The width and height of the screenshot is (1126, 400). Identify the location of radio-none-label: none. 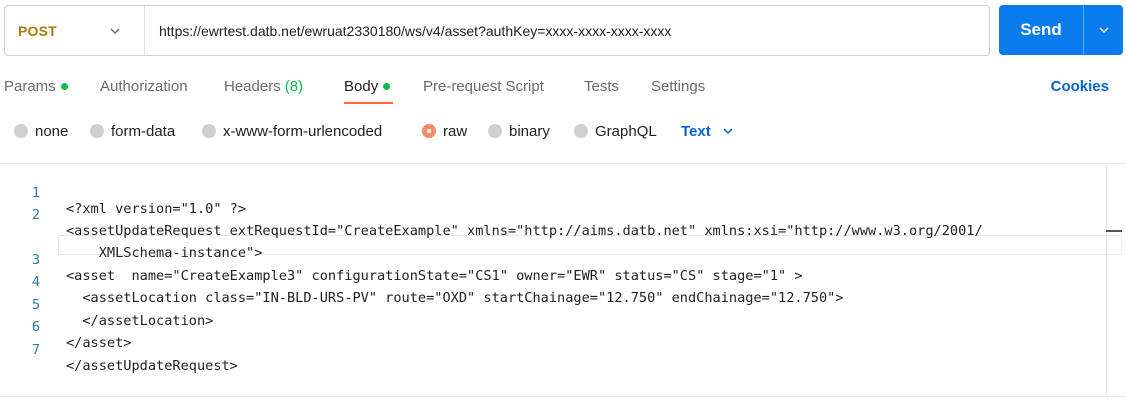
(52, 131).